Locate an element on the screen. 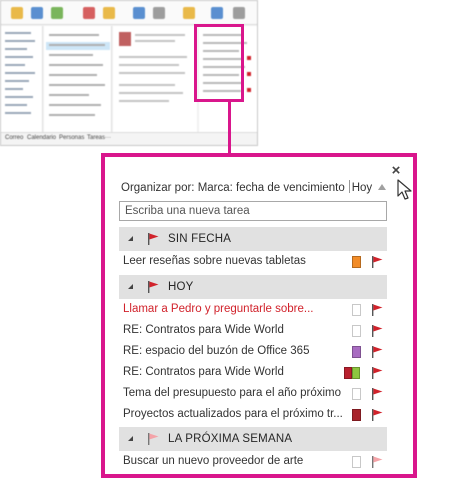 This screenshot has height=483, width=462. sort-ascending-icon is located at coordinates (382, 187).